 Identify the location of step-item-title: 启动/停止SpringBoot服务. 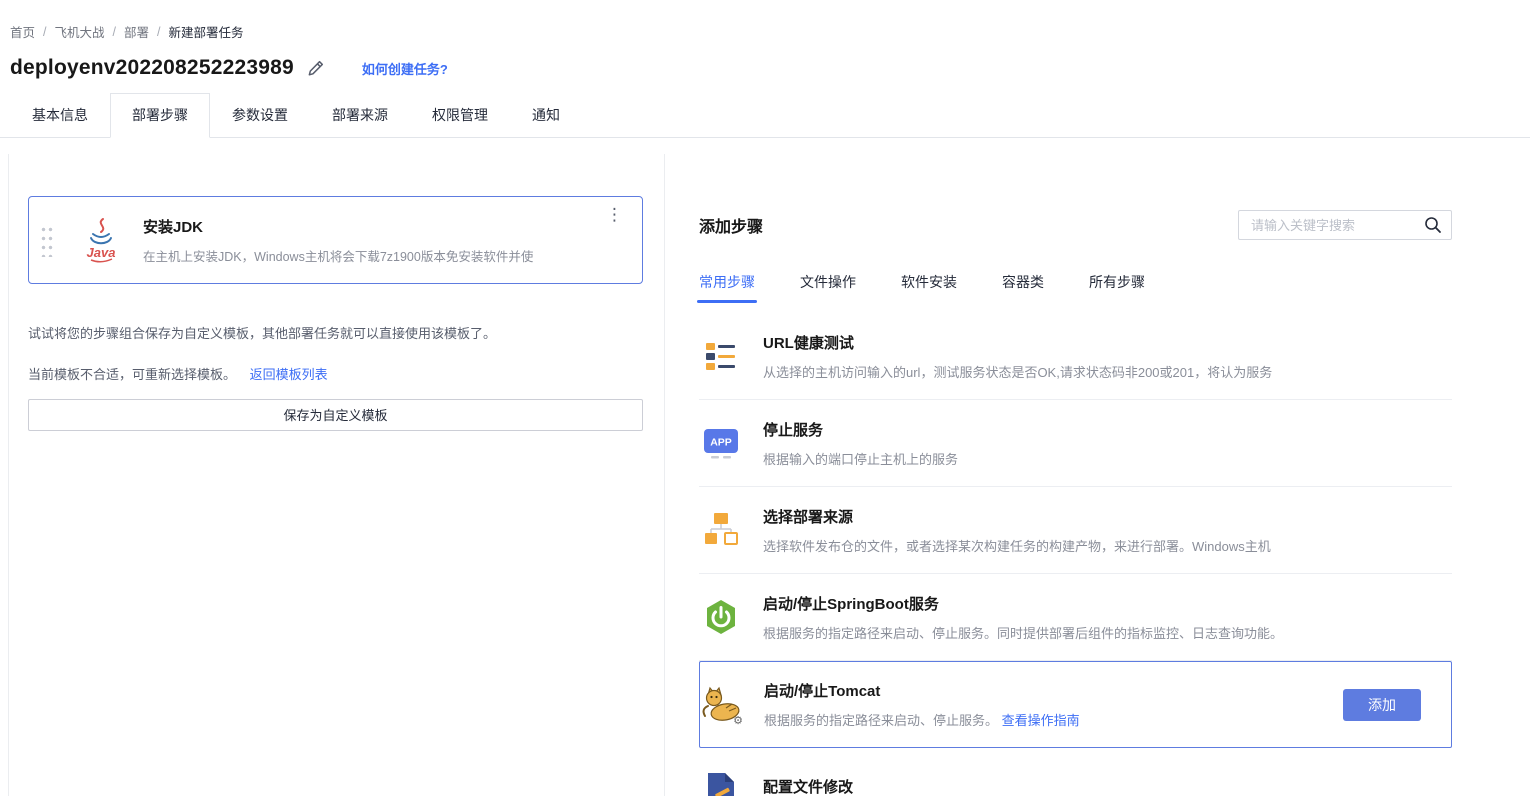
(851, 604).